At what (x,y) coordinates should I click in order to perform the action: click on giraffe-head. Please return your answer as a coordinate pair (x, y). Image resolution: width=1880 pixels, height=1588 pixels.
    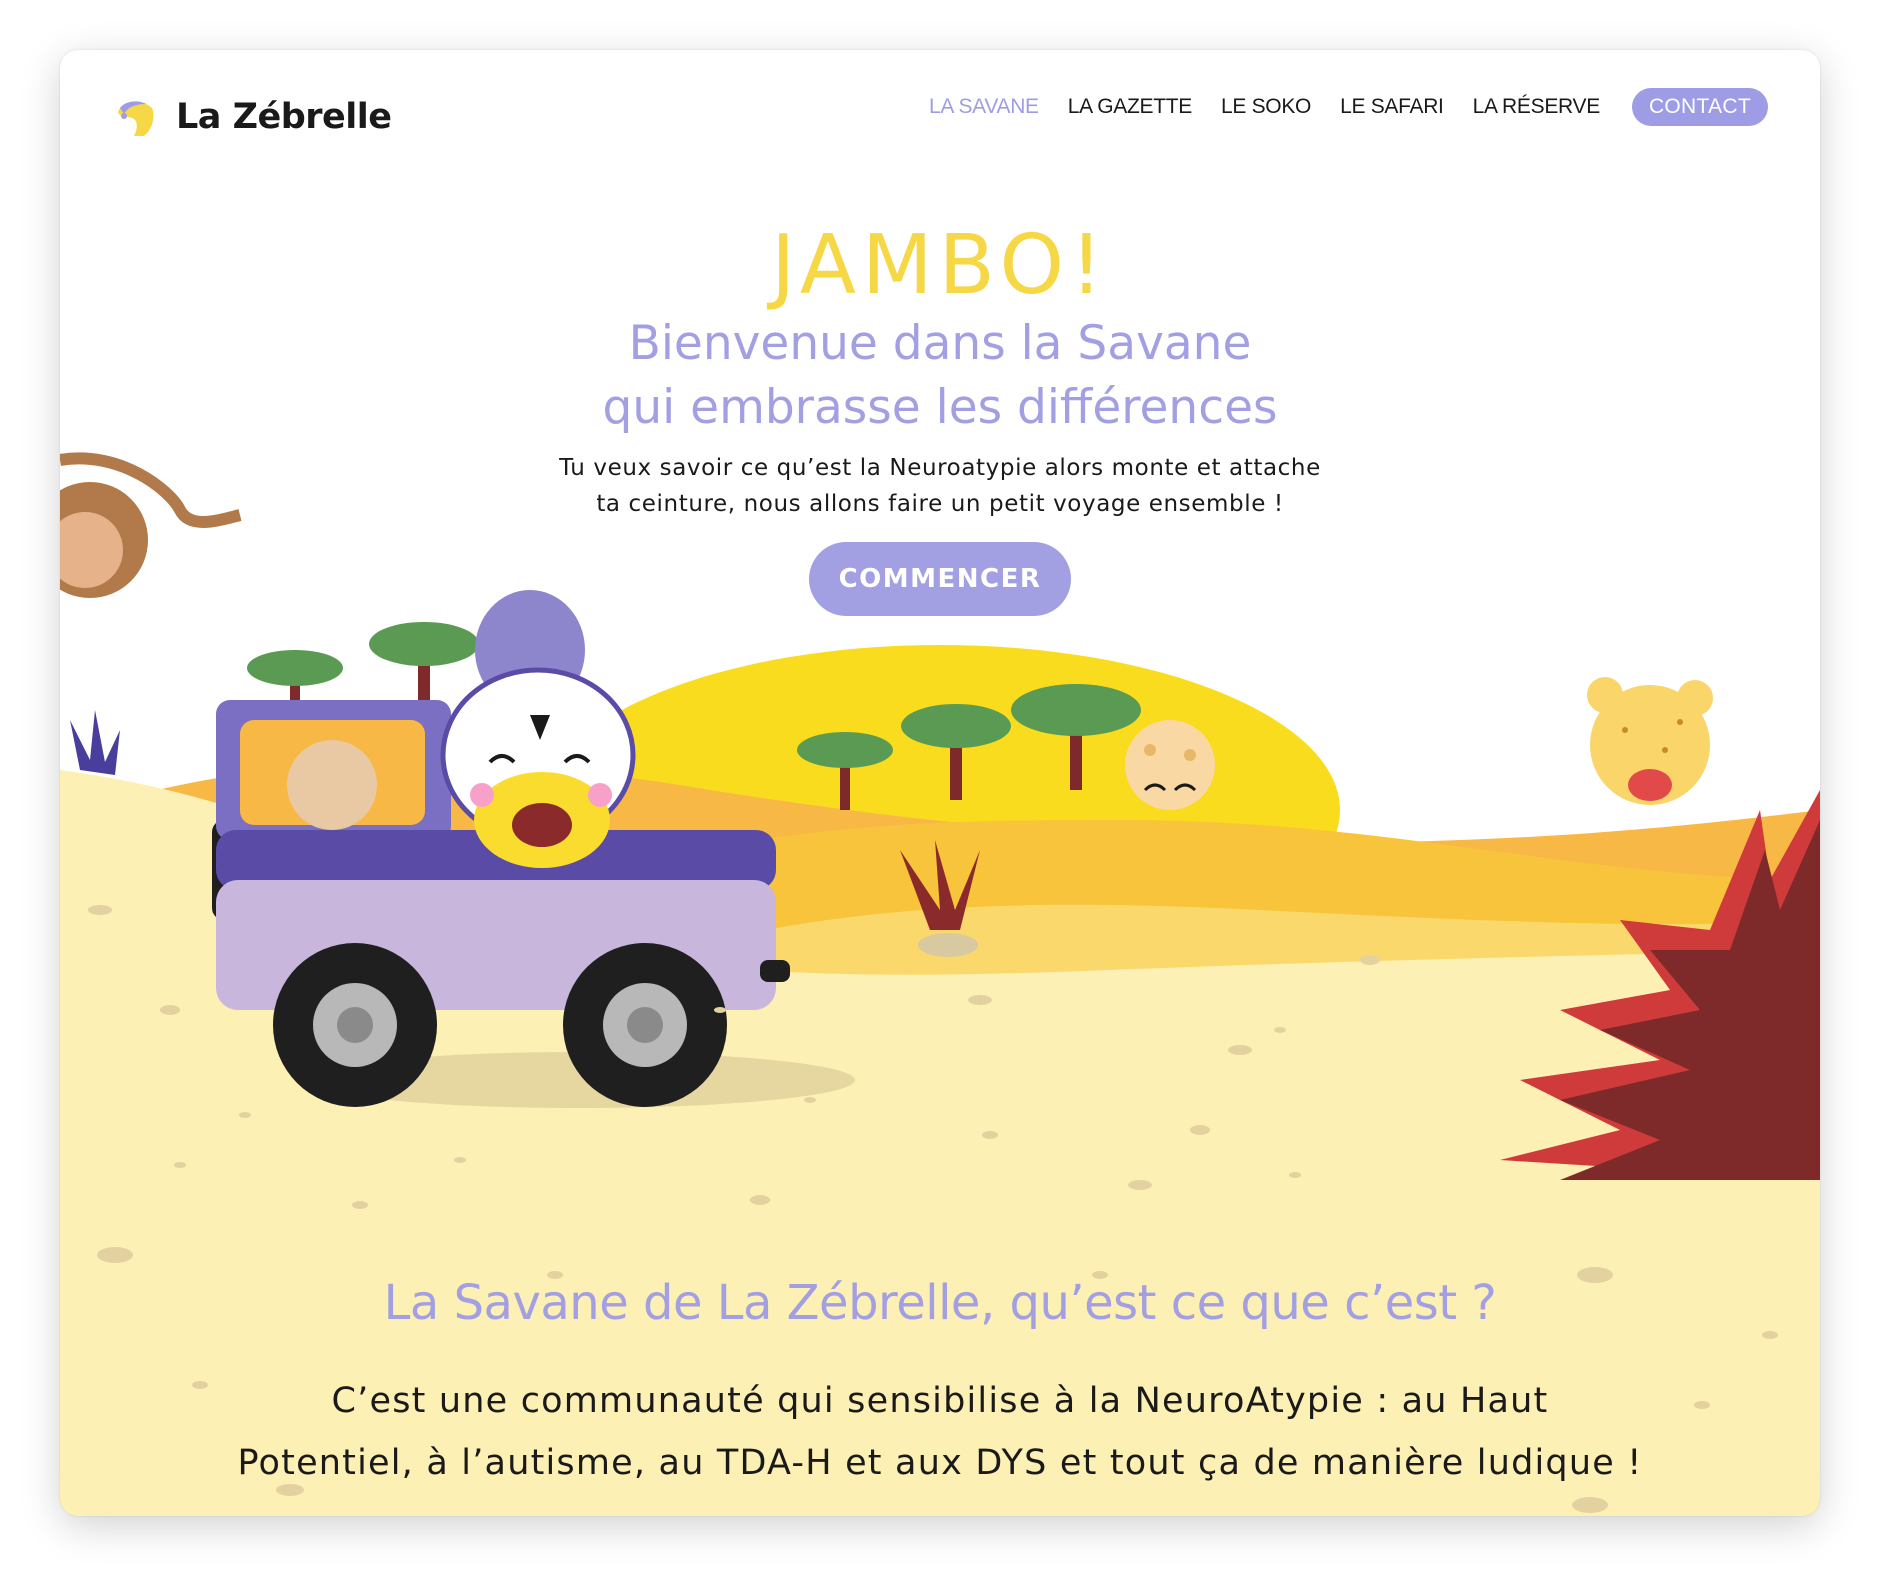
    Looking at the image, I should click on (1170, 765).